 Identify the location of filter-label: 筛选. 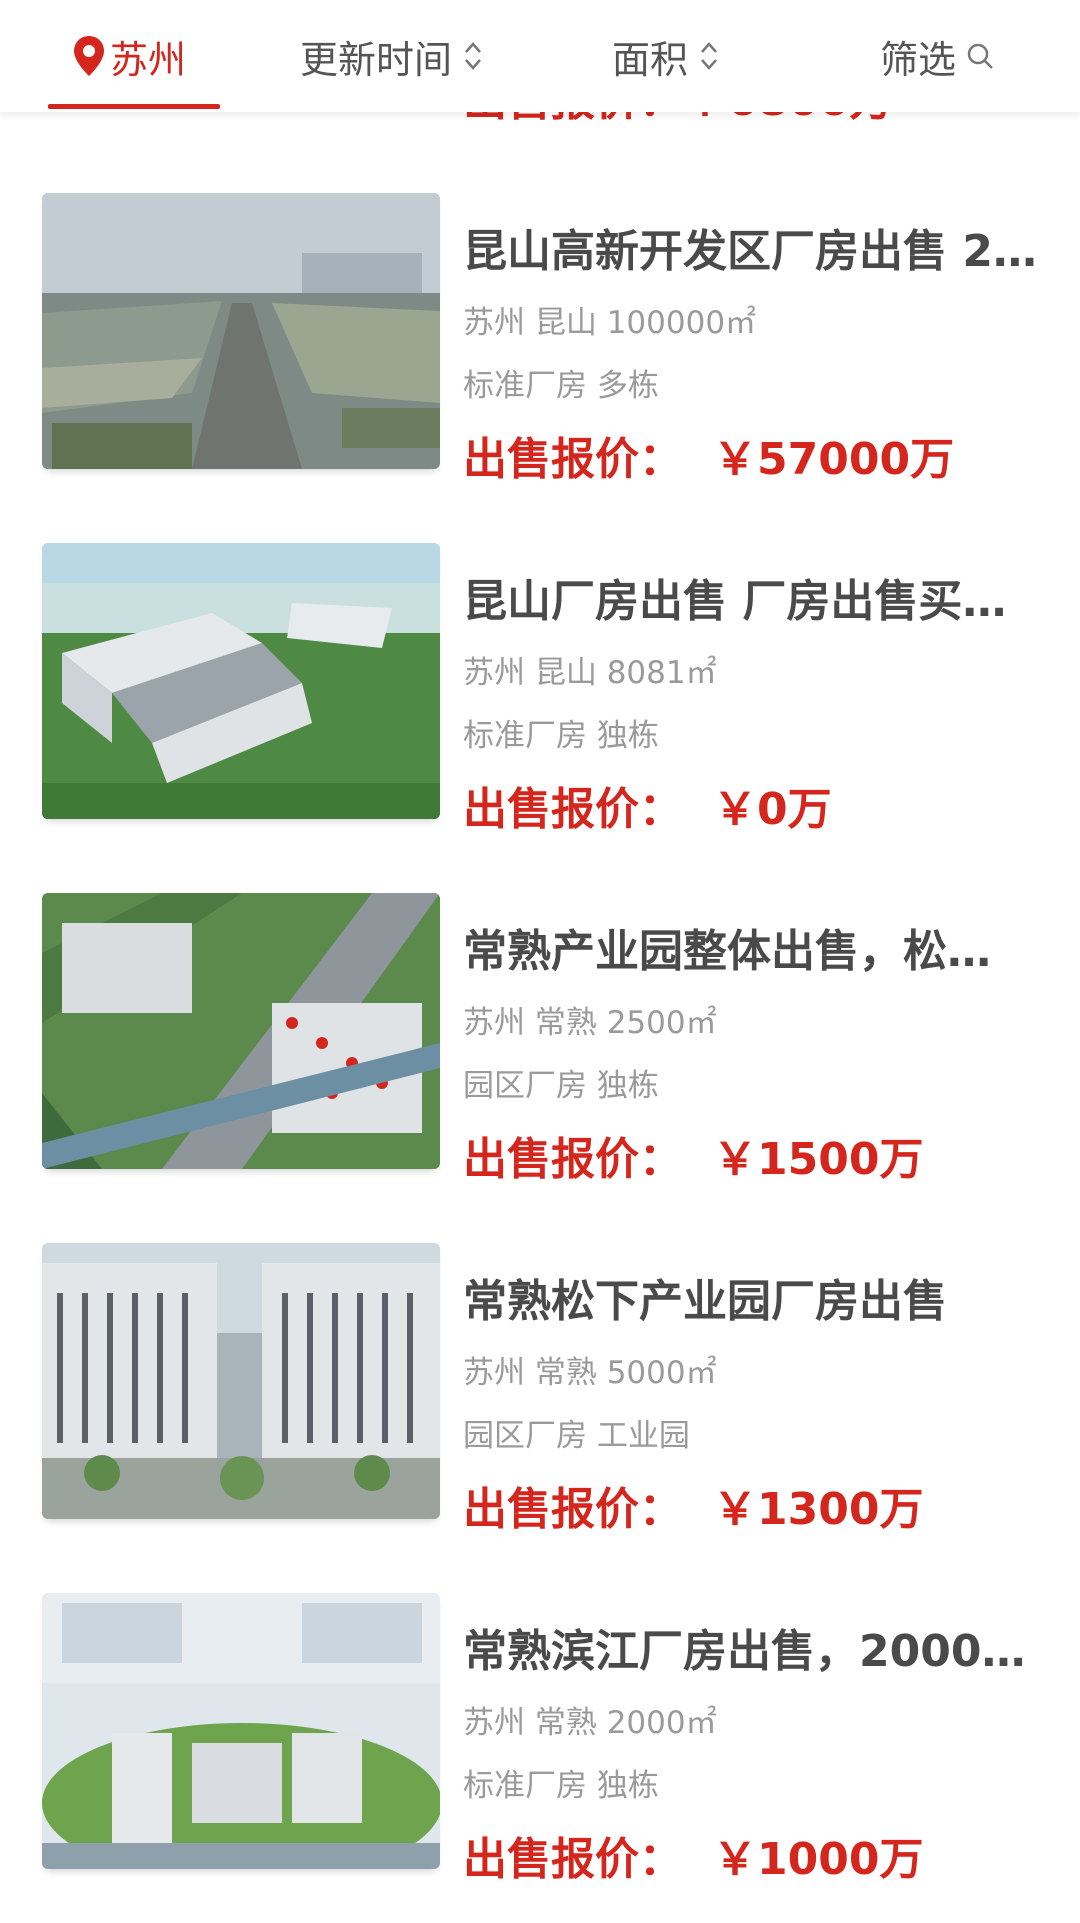
(918, 59).